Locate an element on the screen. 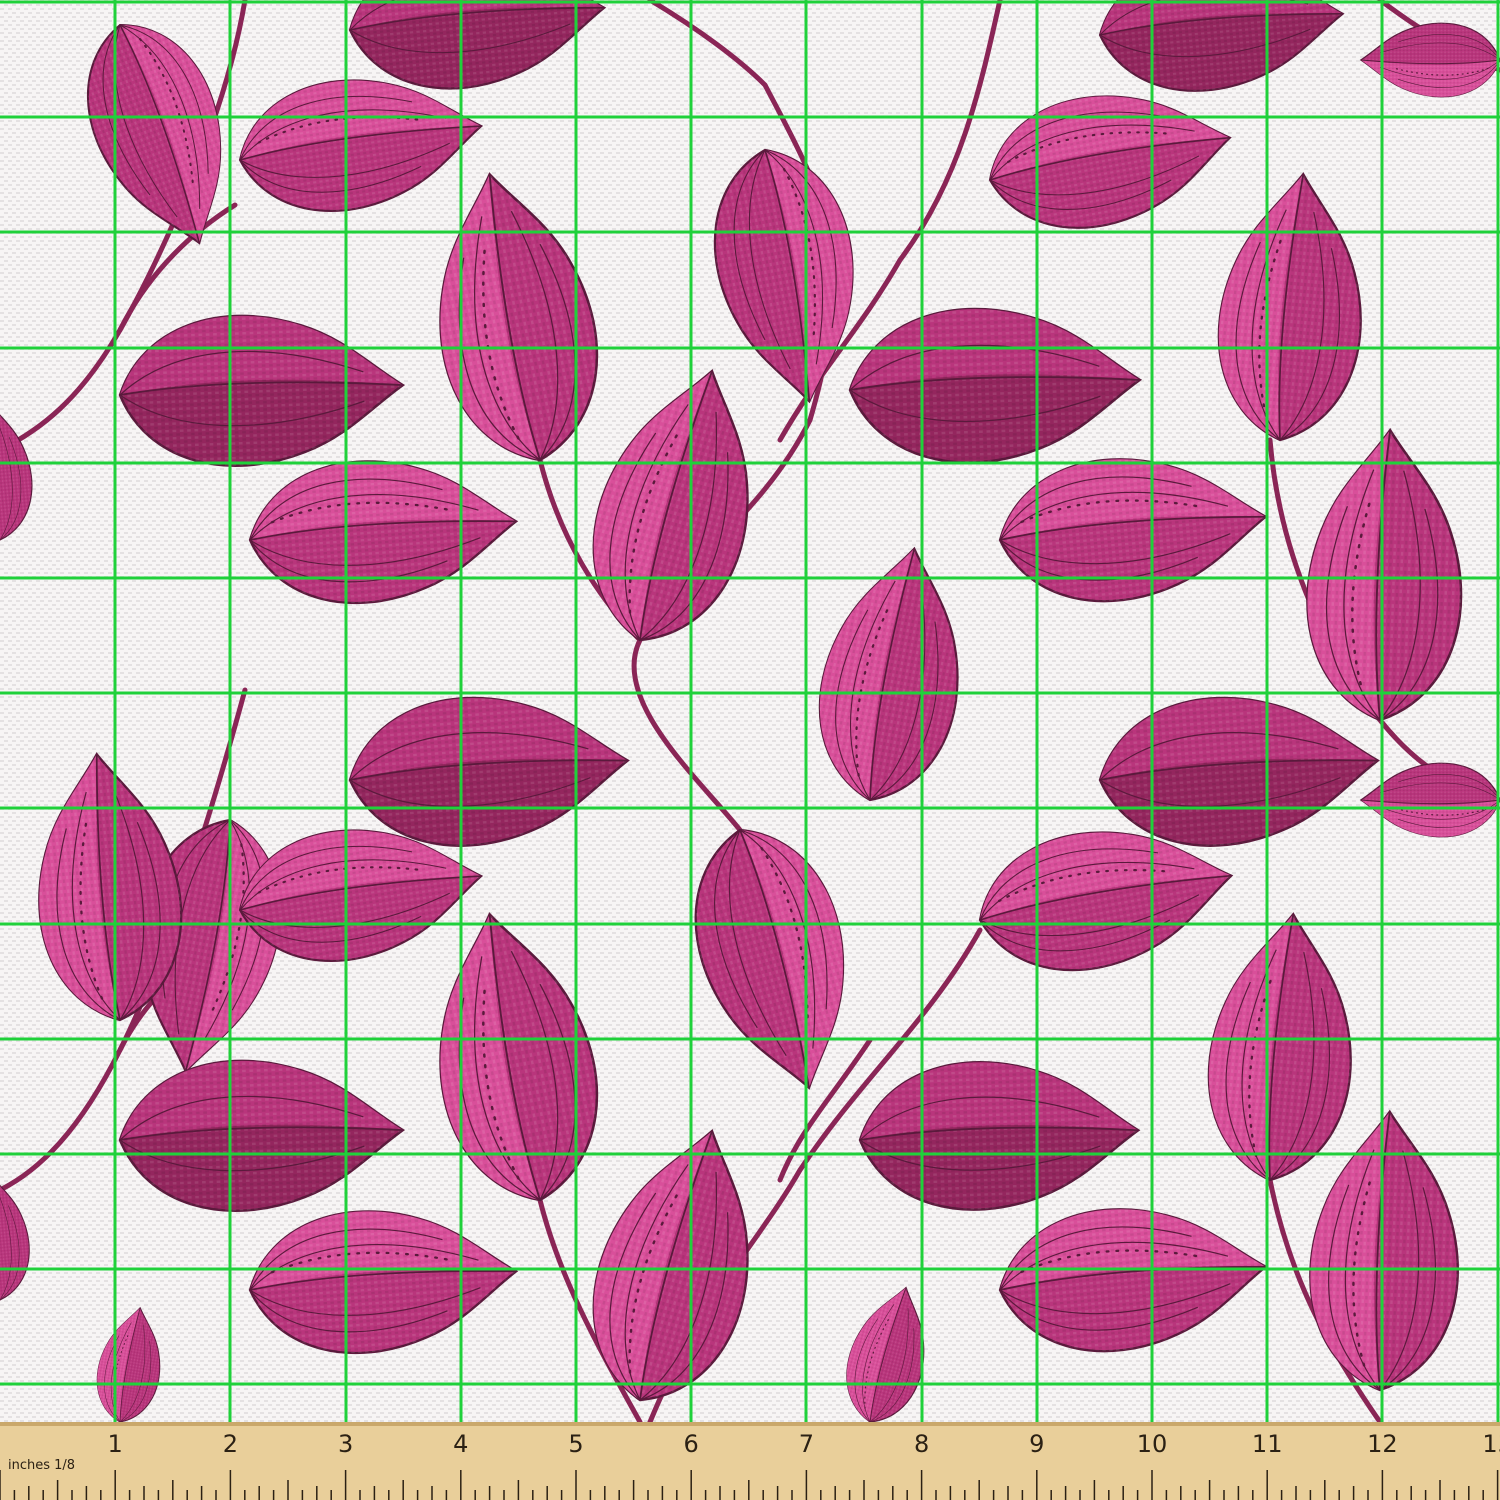 The image size is (1500, 1500). ruler-number: 11 is located at coordinates (1267, 1444).